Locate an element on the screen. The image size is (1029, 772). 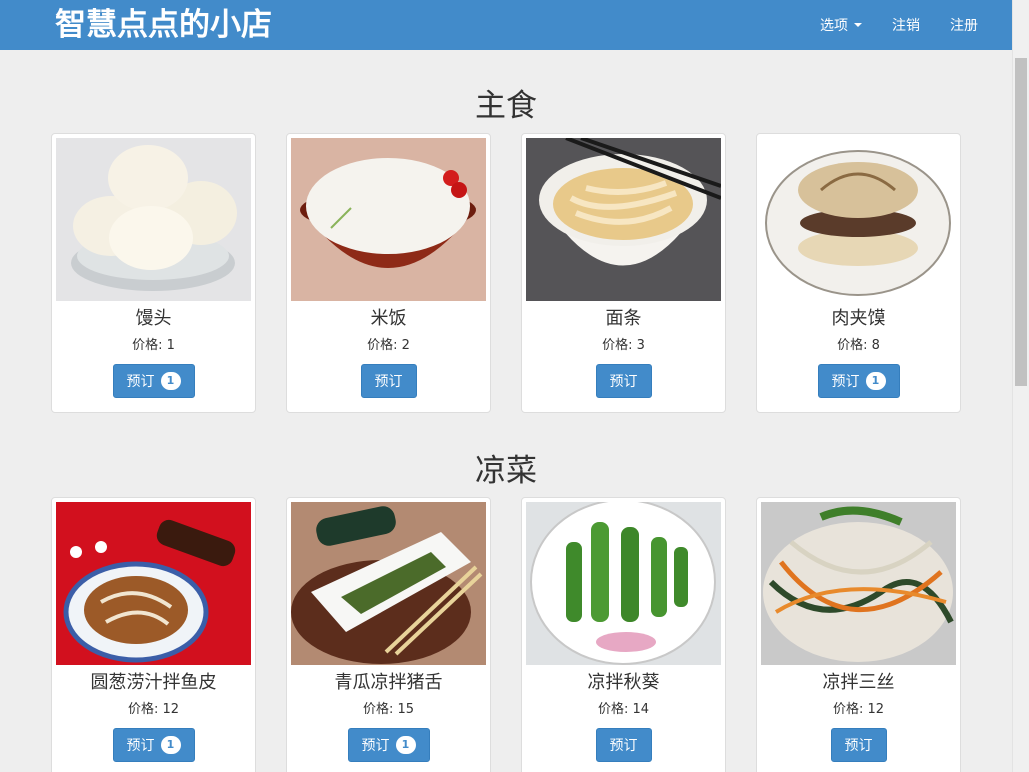
product-image-pork-tongue is located at coordinates (388, 583).